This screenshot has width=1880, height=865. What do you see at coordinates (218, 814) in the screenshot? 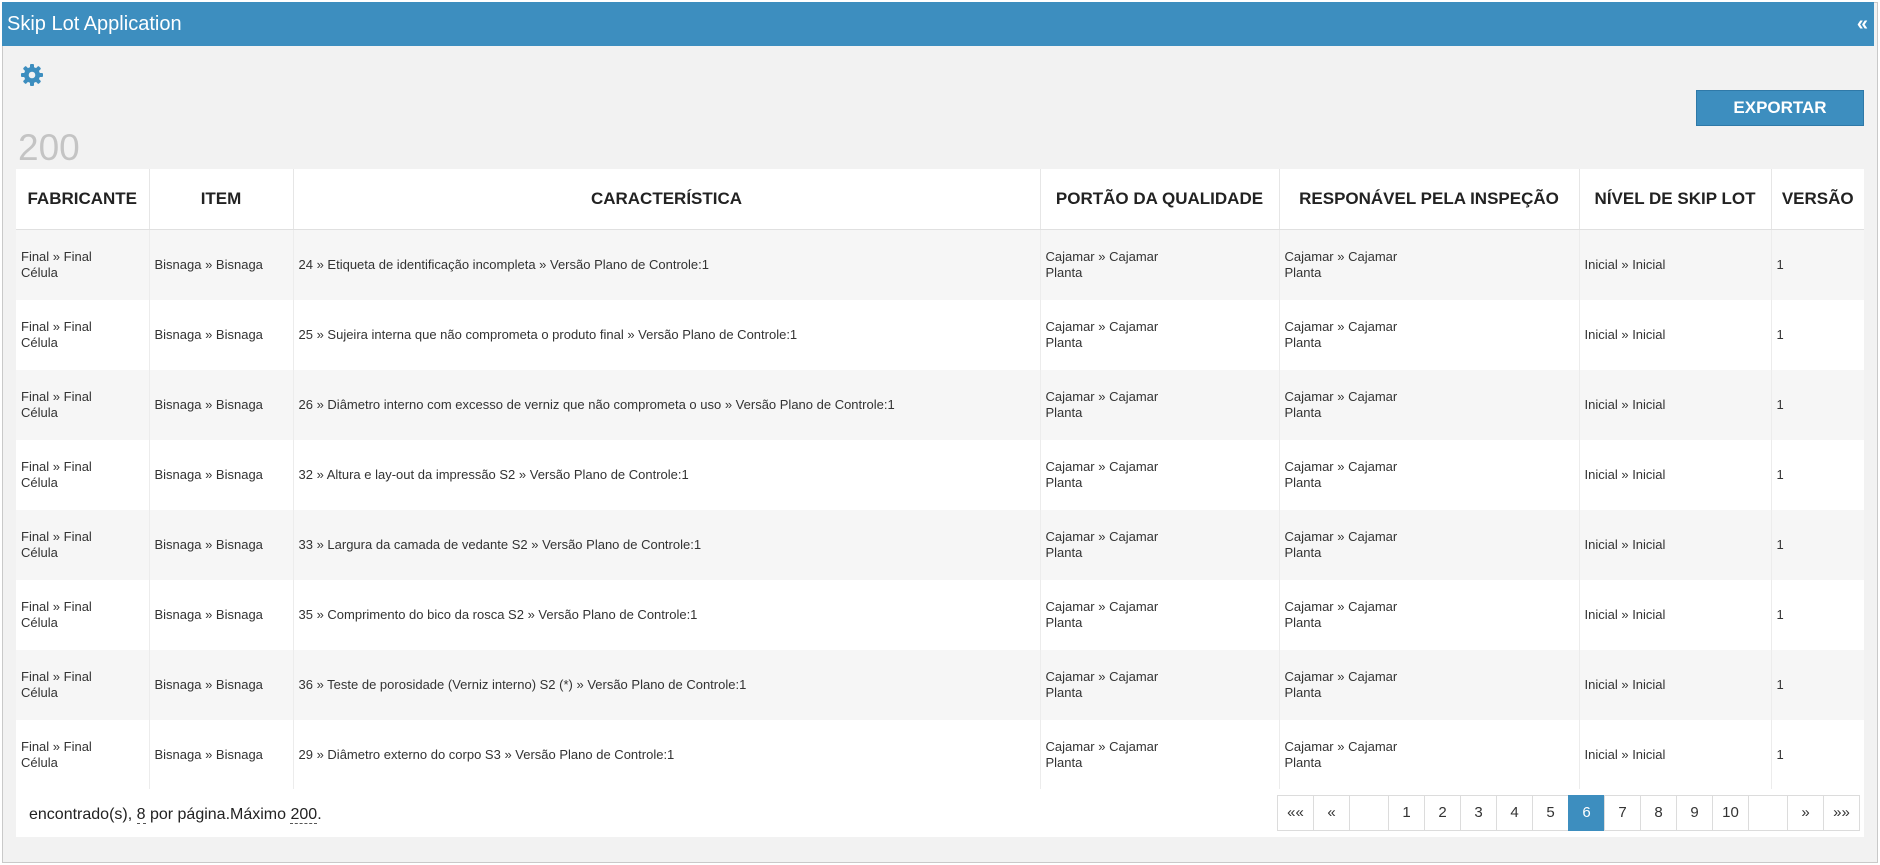
I see `summary-mid: por página.Máximo` at bounding box center [218, 814].